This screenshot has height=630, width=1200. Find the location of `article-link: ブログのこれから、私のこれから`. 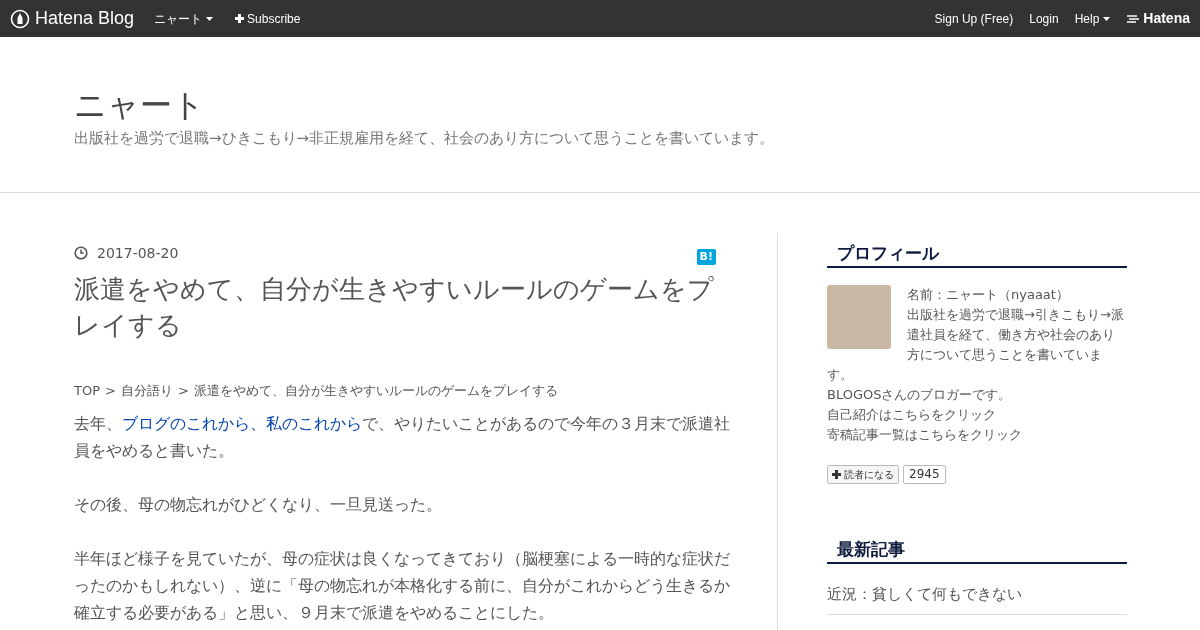

article-link: ブログのこれから、私のこれから is located at coordinates (242, 423).